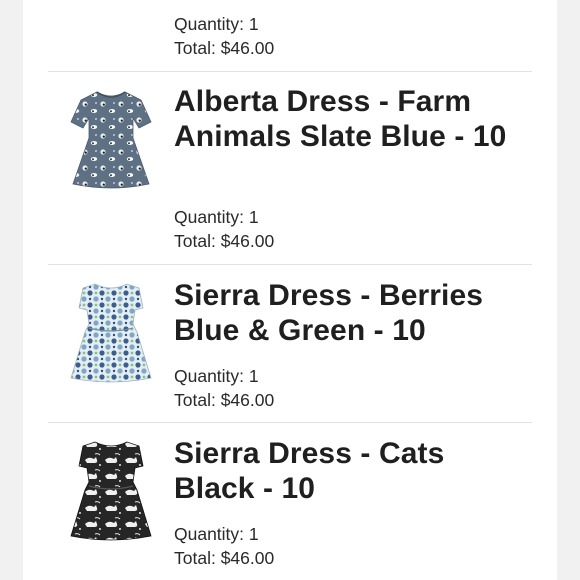  What do you see at coordinates (111, 333) in the screenshot?
I see `product-thumbnail-berries-dress` at bounding box center [111, 333].